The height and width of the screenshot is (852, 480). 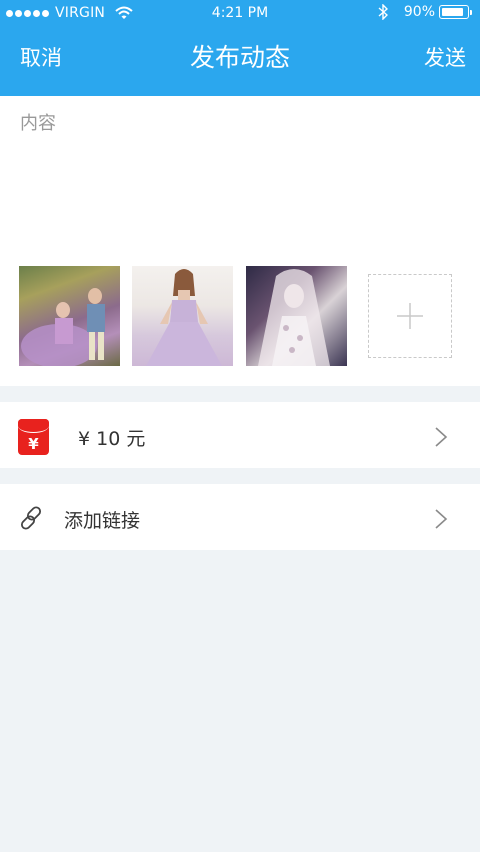 I want to click on red-packet-symbol: ¥, so click(x=33, y=444).